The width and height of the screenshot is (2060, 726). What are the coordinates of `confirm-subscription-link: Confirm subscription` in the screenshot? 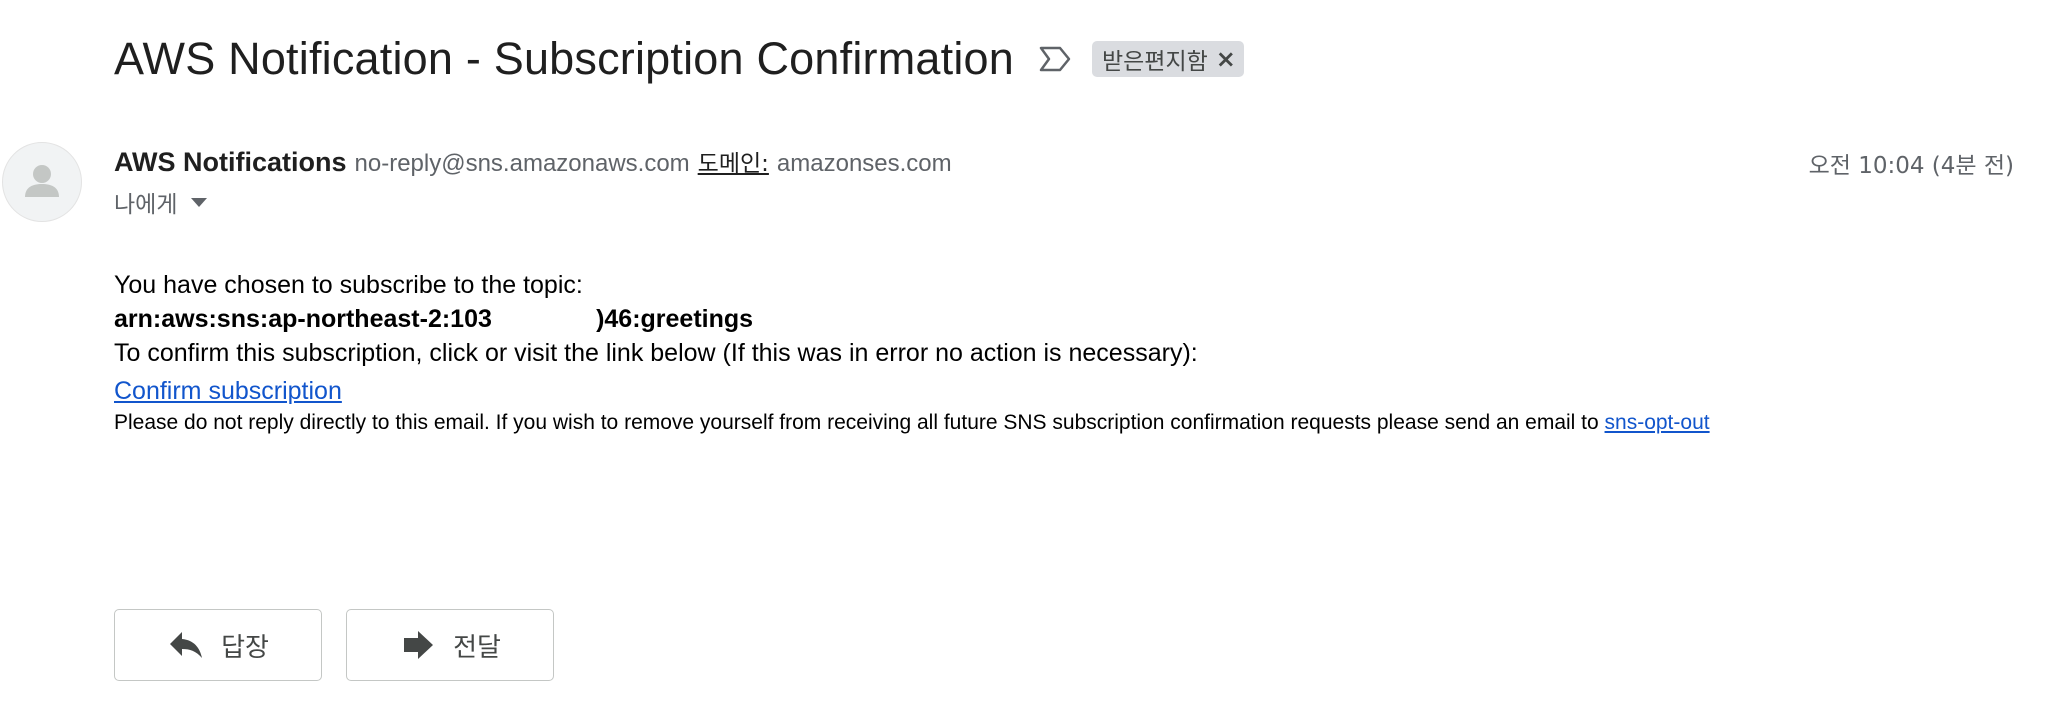 It's located at (228, 391).